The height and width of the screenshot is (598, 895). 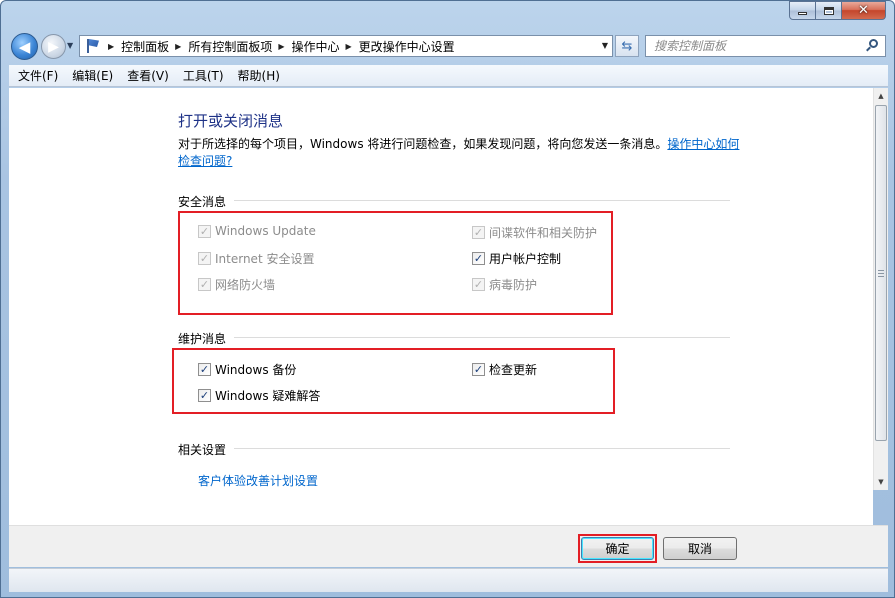 I want to click on forward-button: ▶, so click(x=53, y=46).